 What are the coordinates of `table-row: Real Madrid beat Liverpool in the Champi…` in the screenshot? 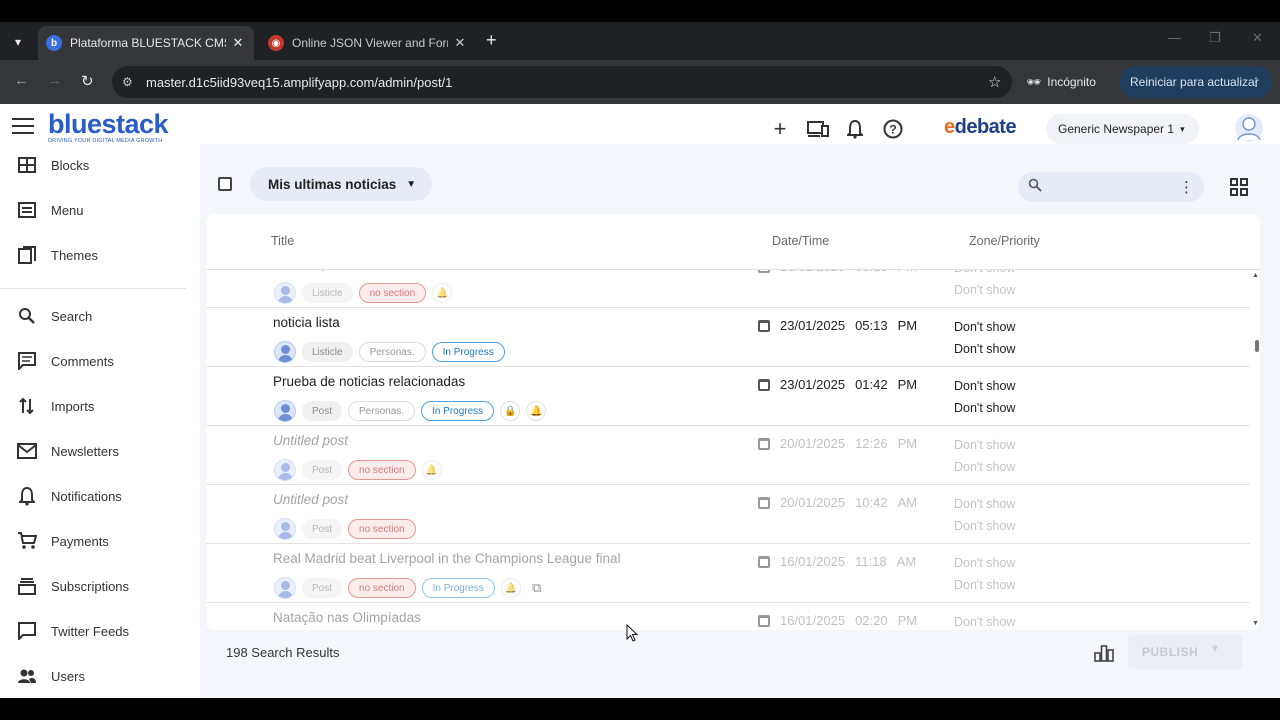 It's located at (728, 573).